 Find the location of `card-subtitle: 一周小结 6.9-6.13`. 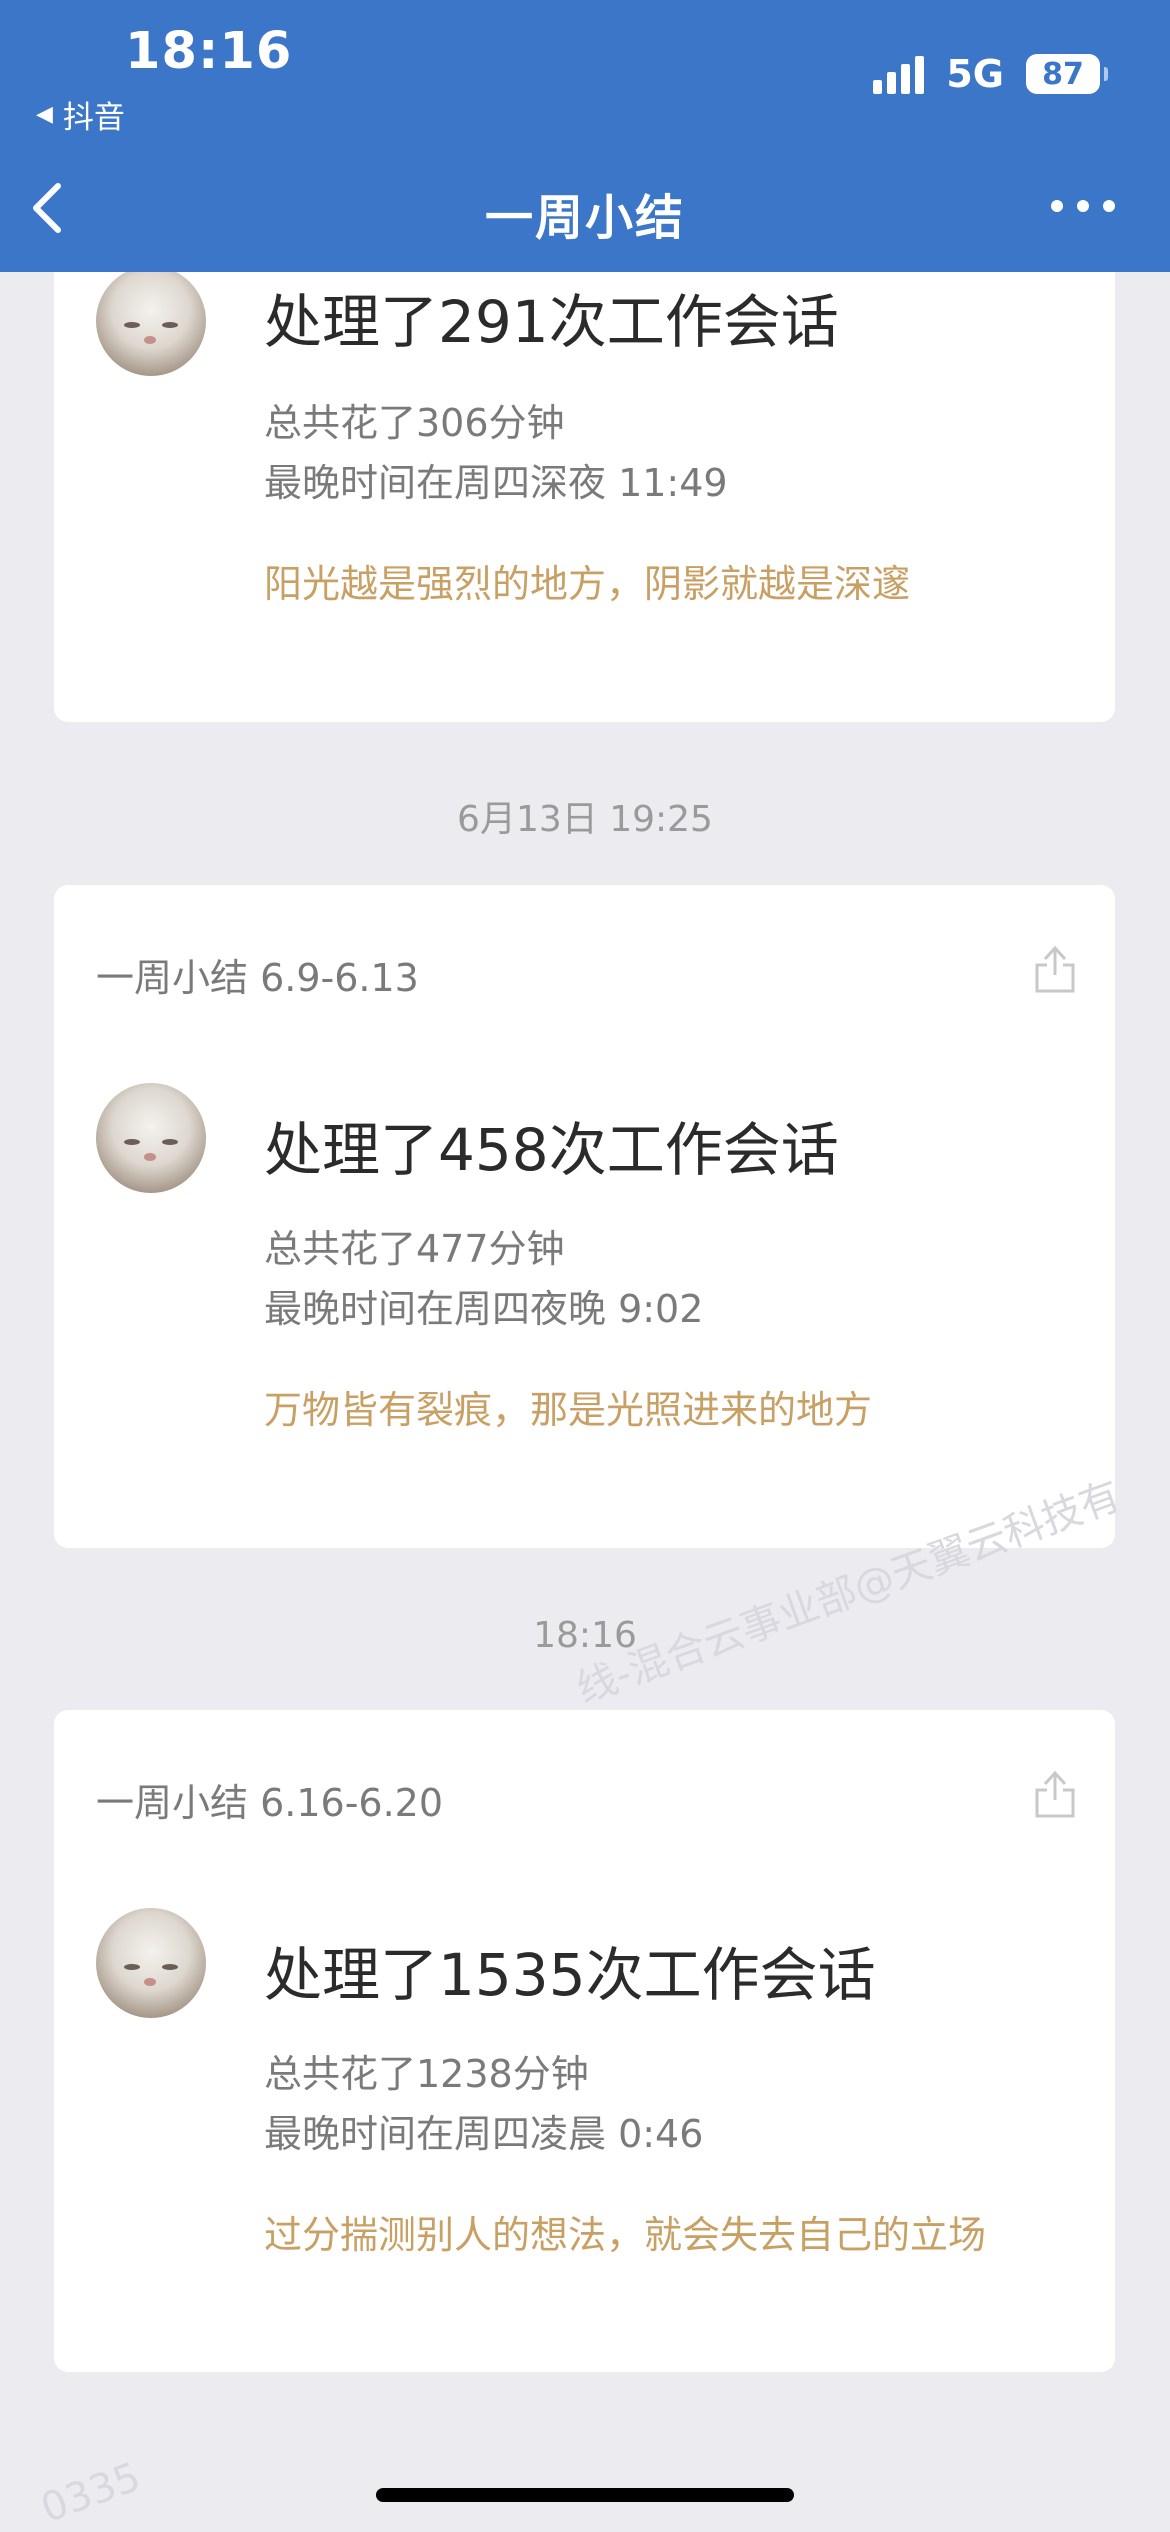

card-subtitle: 一周小结 6.9-6.13 is located at coordinates (257, 978).